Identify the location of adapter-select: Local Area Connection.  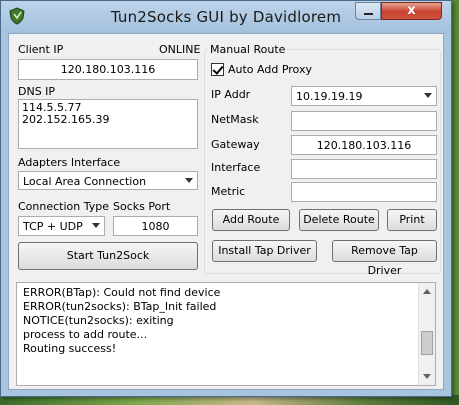
(108, 180).